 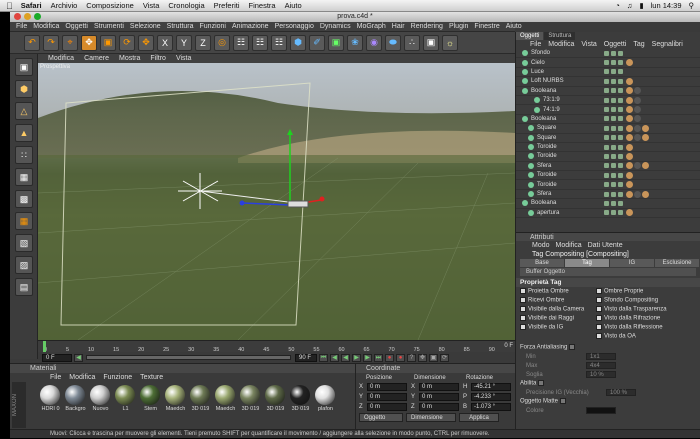 I want to click on material-swatch: 3D 019, so click(x=250, y=398).